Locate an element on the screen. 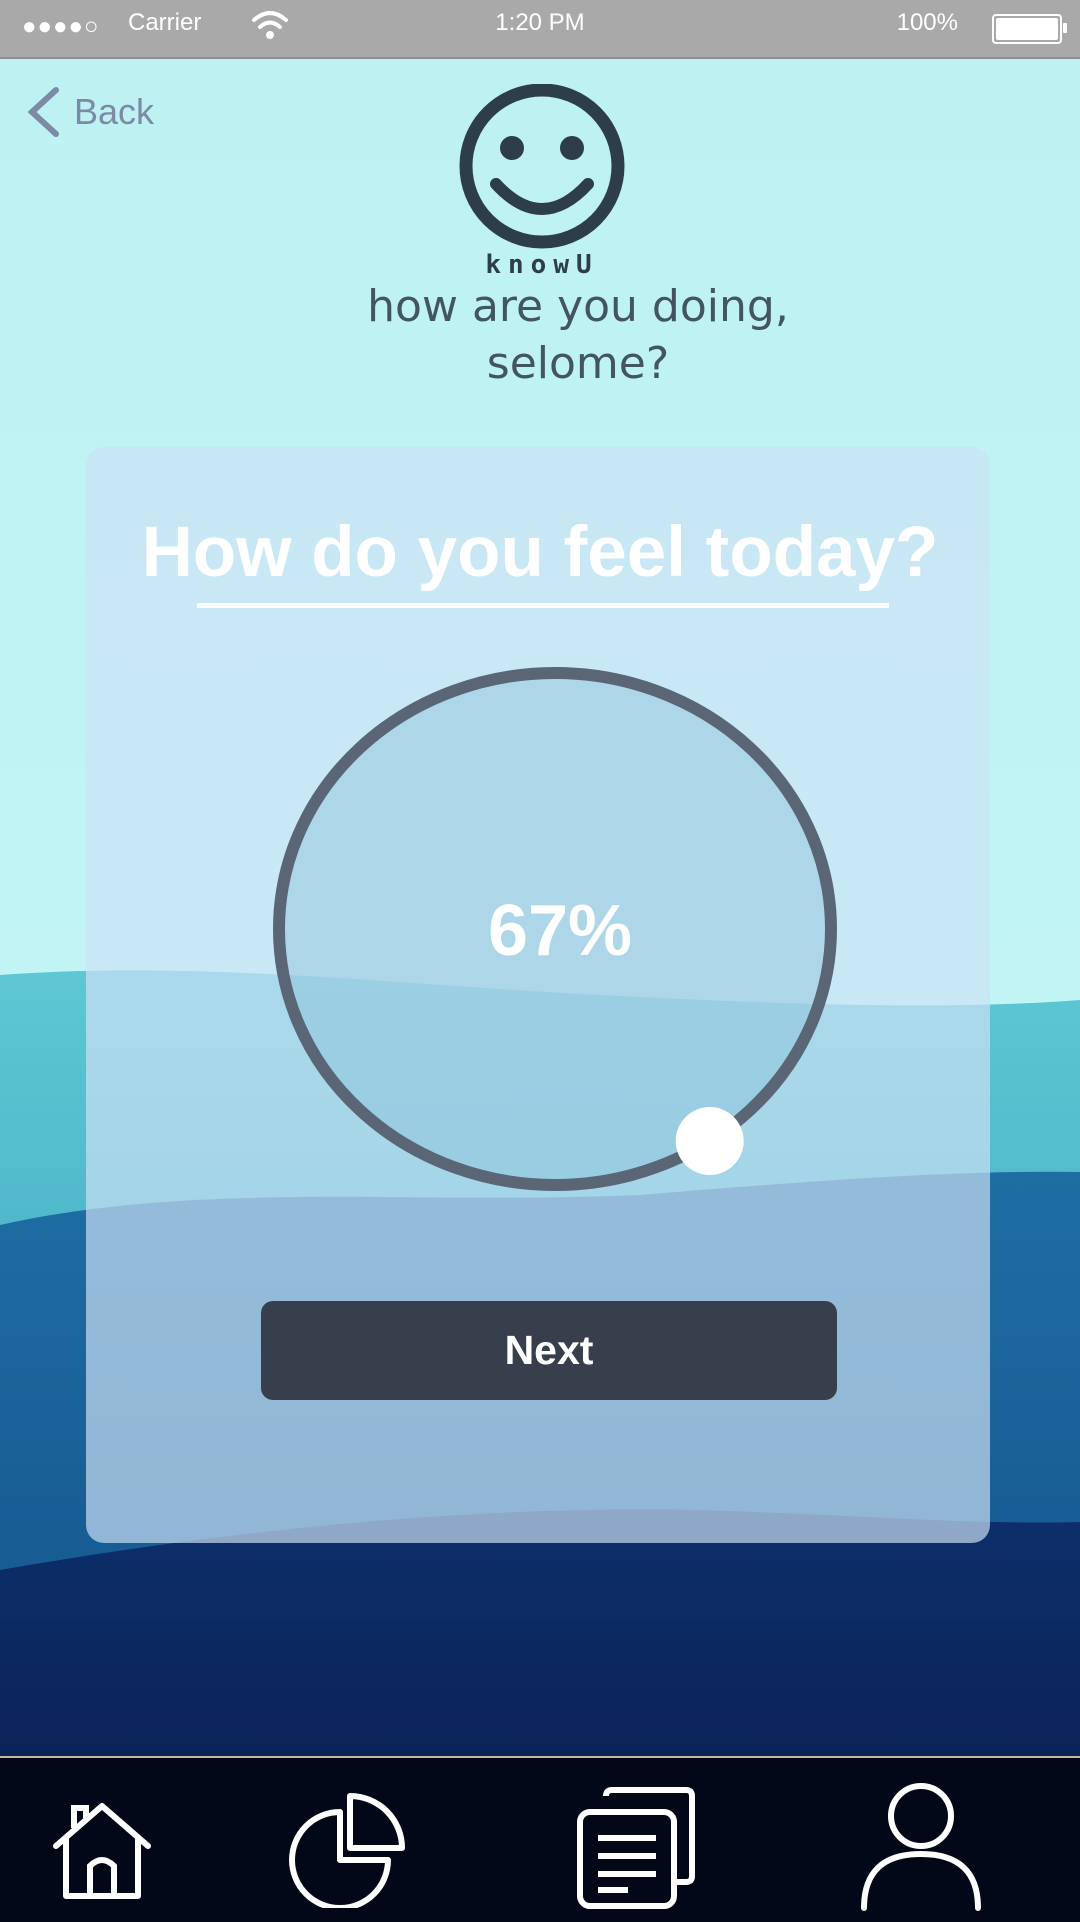  home-icon is located at coordinates (102, 1850).